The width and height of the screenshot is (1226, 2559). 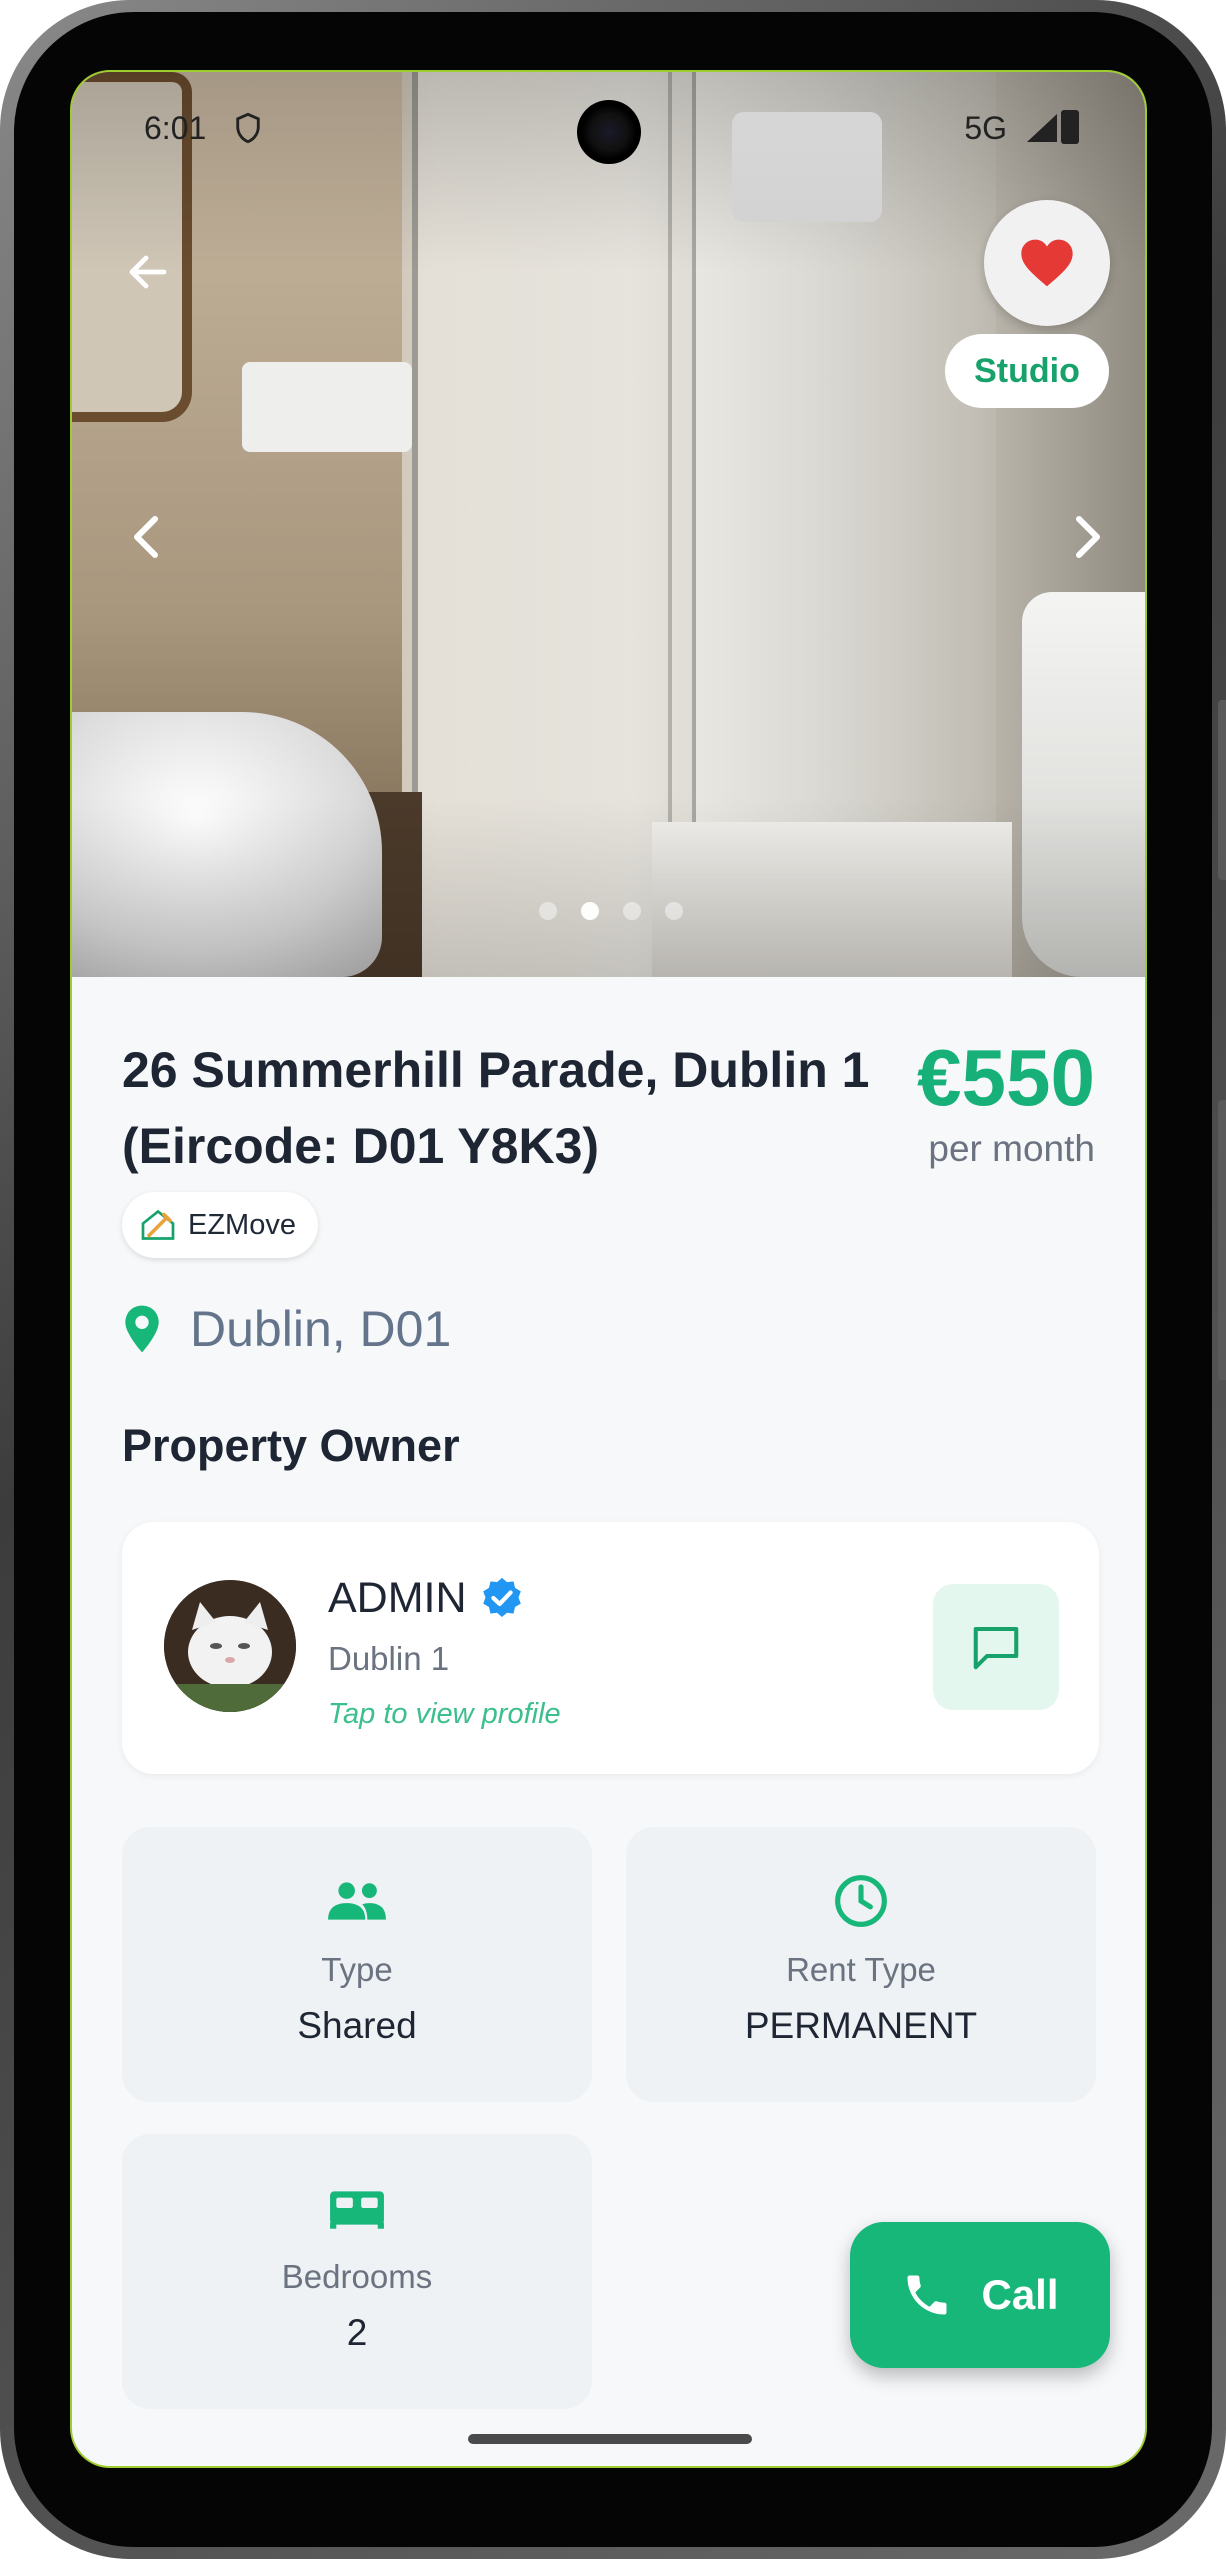 I want to click on photo-indicator, so click(x=608, y=917).